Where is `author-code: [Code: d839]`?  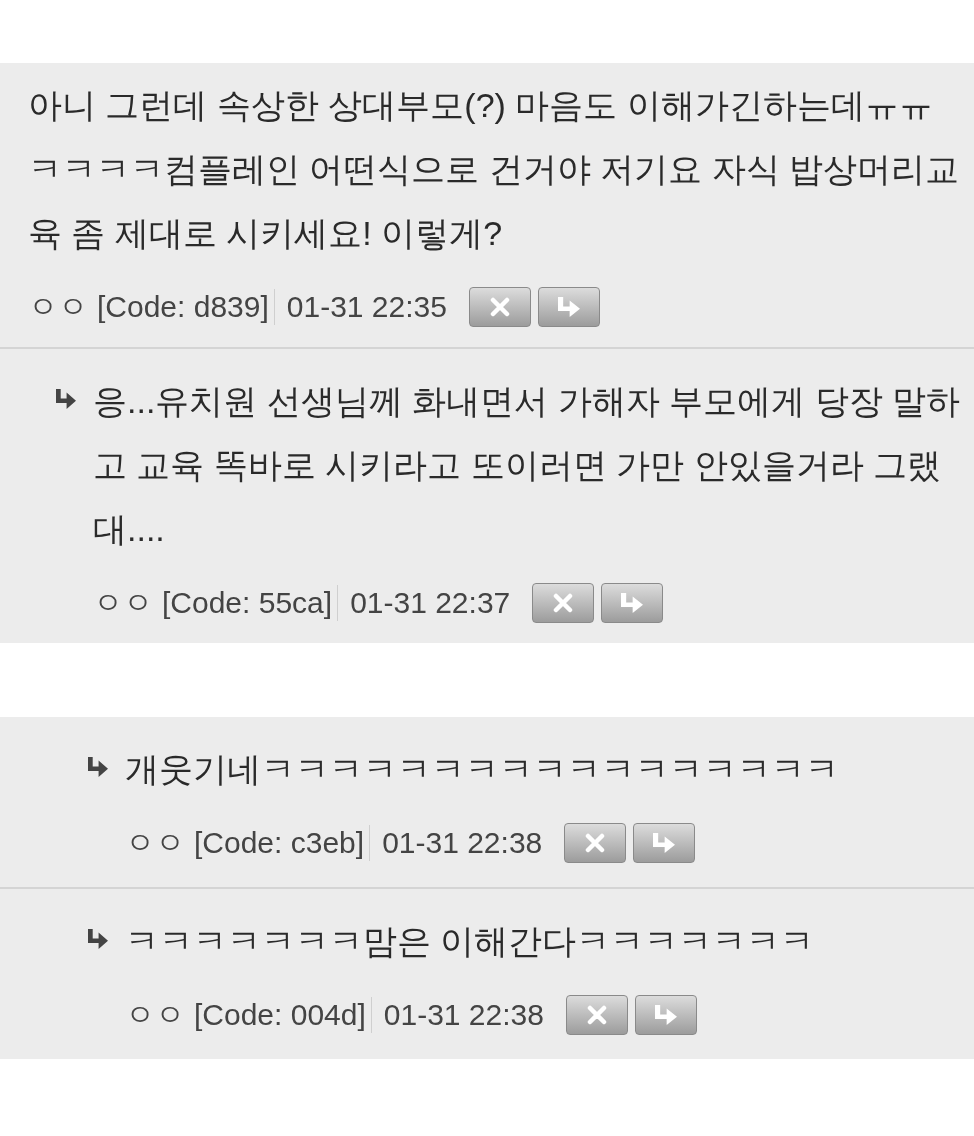 author-code: [Code: d839] is located at coordinates (183, 307).